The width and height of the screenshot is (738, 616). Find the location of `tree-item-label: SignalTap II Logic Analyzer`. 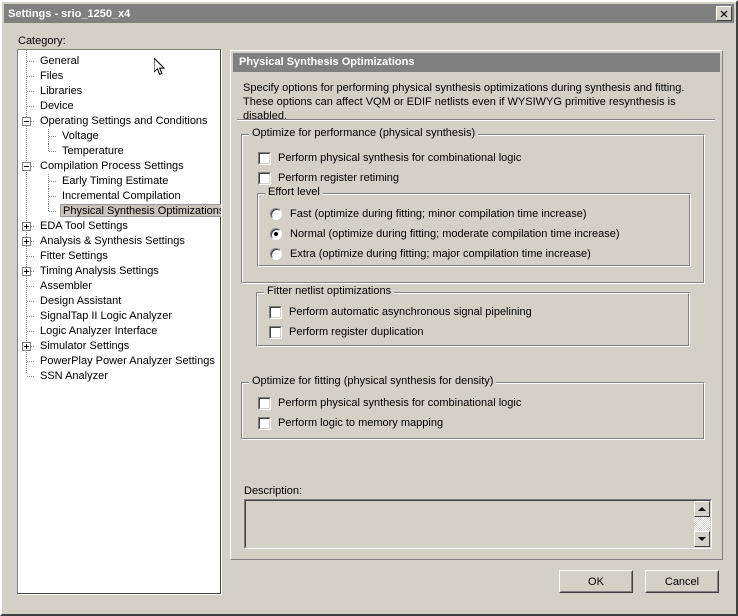

tree-item-label: SignalTap II Logic Analyzer is located at coordinates (106, 316).